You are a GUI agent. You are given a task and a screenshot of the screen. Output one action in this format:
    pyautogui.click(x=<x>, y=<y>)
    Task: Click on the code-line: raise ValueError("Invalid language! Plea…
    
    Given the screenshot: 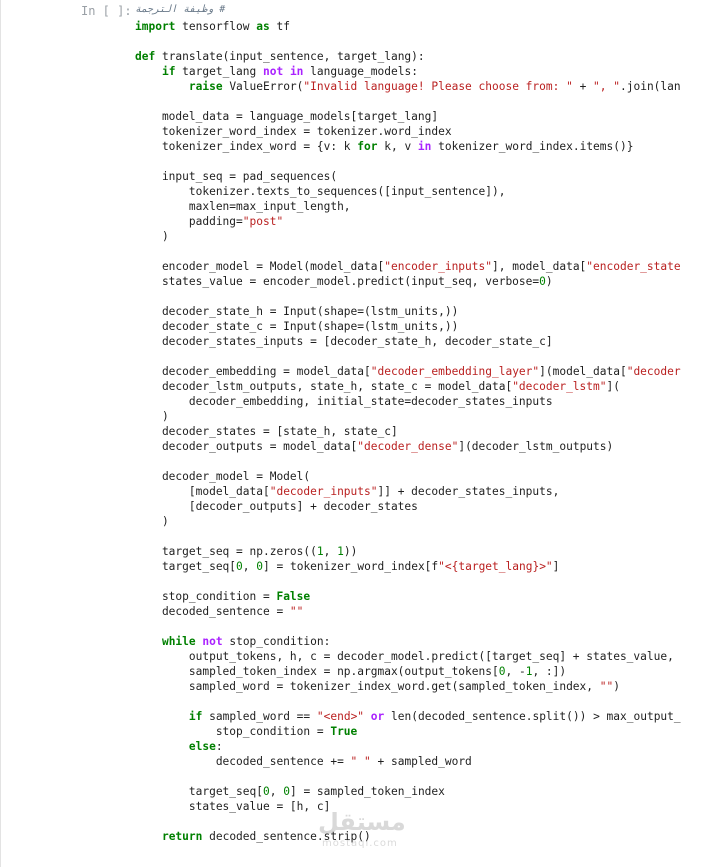 What is the action you would take?
    pyautogui.click(x=415, y=86)
    